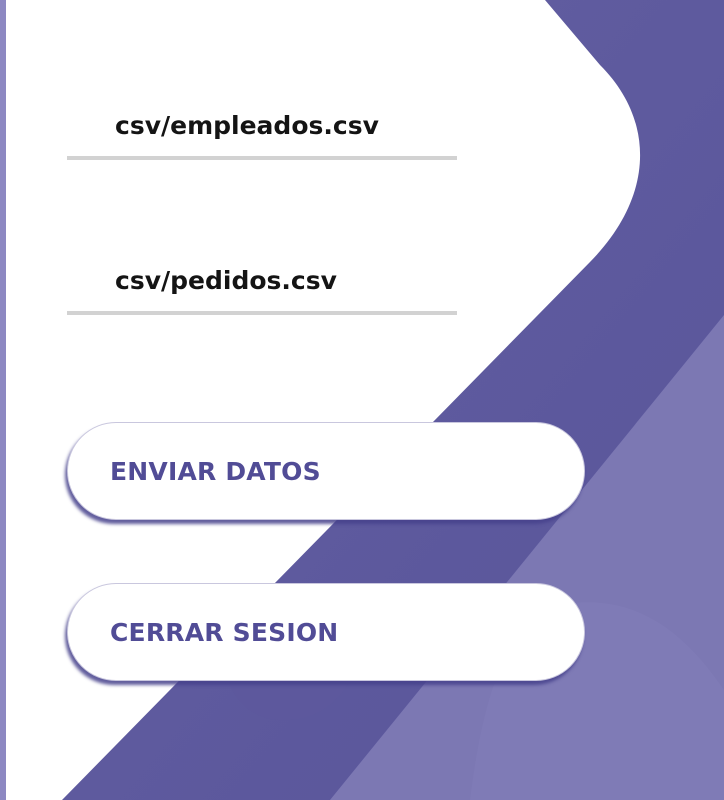 The image size is (724, 800). I want to click on employees-file-field, so click(262, 128).